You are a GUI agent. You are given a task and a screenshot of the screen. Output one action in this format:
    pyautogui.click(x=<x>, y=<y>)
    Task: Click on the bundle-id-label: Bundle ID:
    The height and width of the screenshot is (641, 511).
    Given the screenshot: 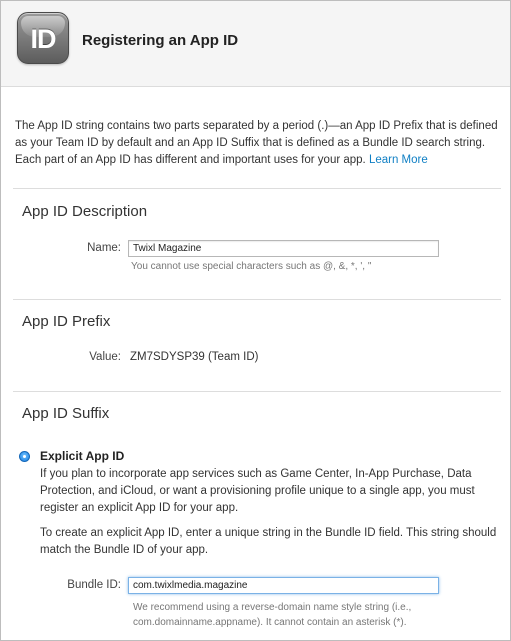 What is the action you would take?
    pyautogui.click(x=94, y=585)
    